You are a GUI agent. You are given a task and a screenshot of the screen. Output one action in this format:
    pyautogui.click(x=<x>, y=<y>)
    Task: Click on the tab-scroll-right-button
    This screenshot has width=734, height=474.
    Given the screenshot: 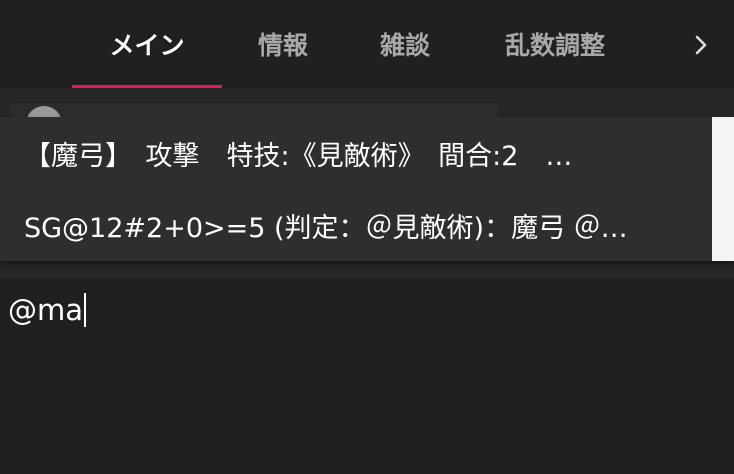 What is the action you would take?
    pyautogui.click(x=701, y=45)
    